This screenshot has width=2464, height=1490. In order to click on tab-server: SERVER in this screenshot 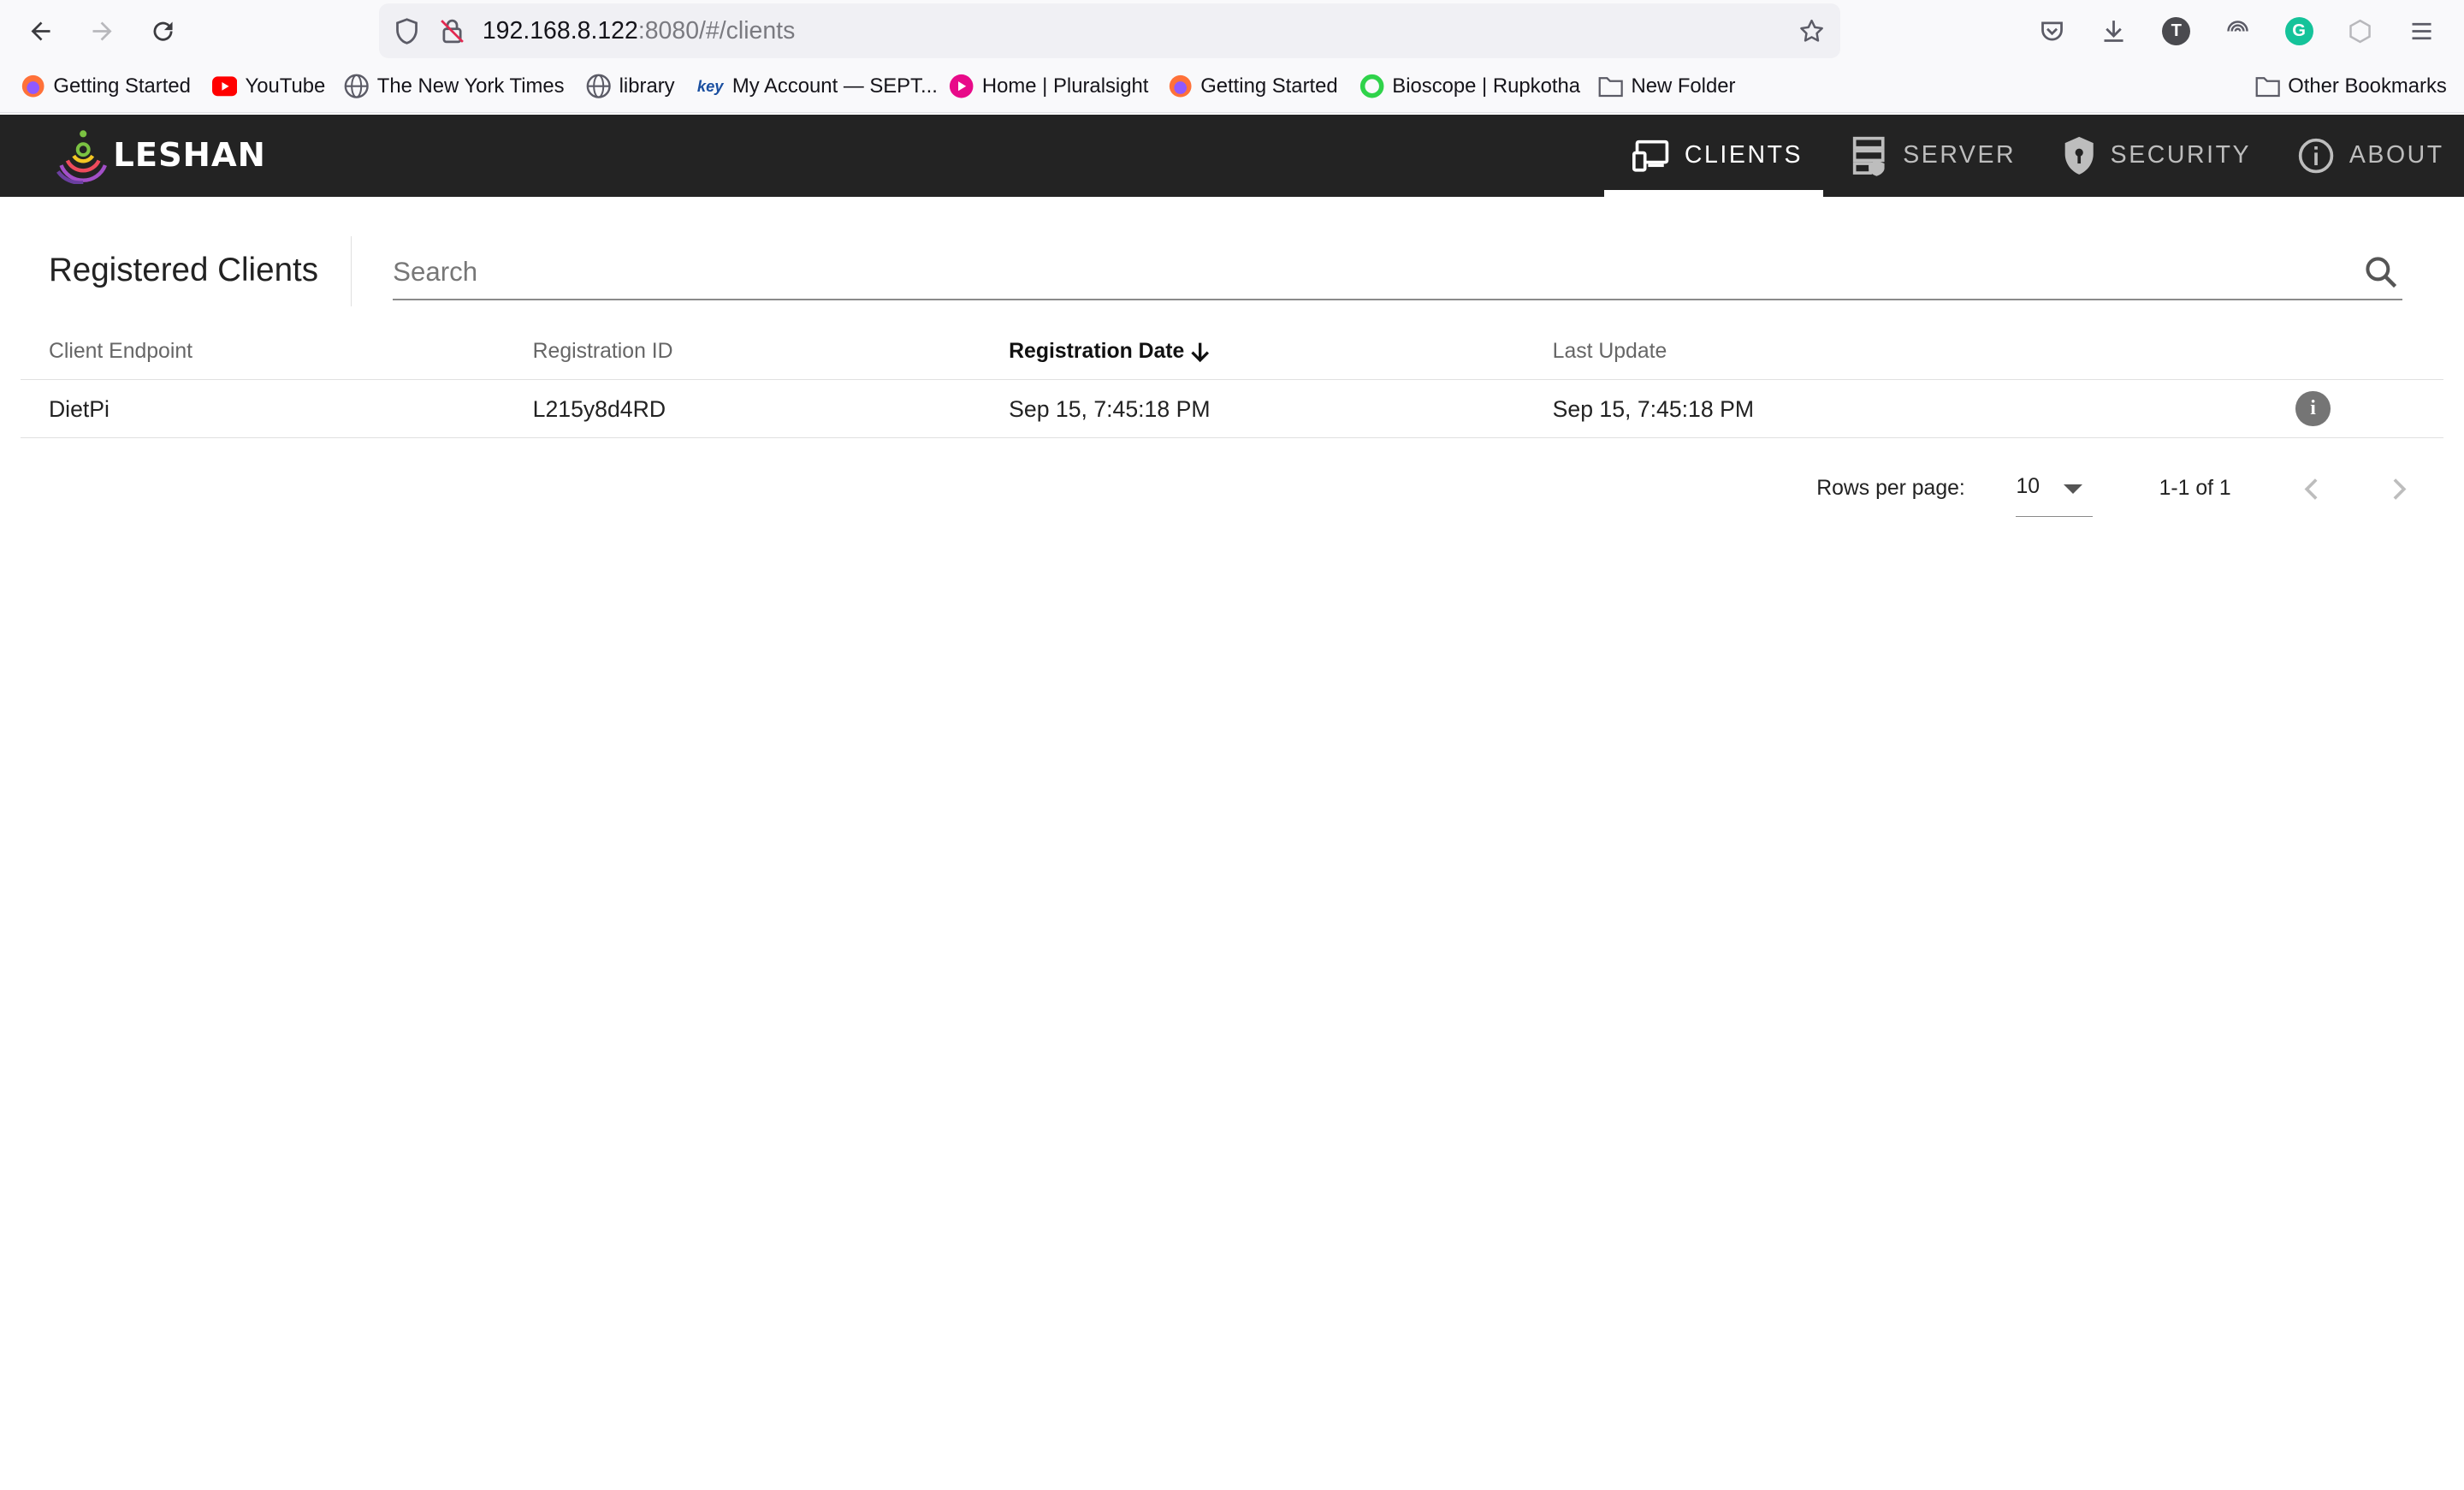, I will do `click(1934, 156)`.